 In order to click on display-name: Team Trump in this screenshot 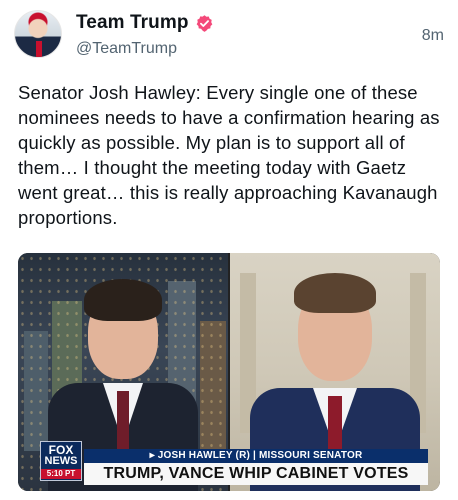, I will do `click(132, 23)`.